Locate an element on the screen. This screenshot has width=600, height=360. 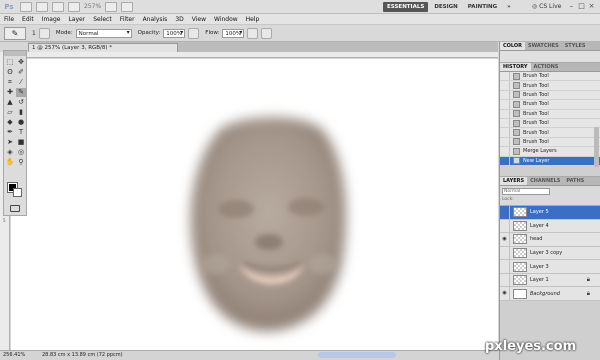
menu-layer: Layer is located at coordinates (76, 19).